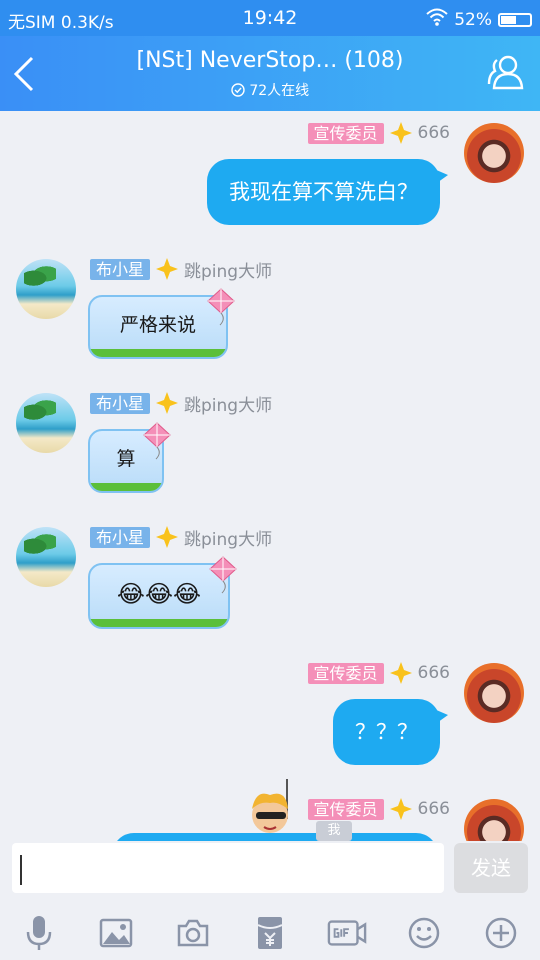  I want to click on emoji-button, so click(424, 933).